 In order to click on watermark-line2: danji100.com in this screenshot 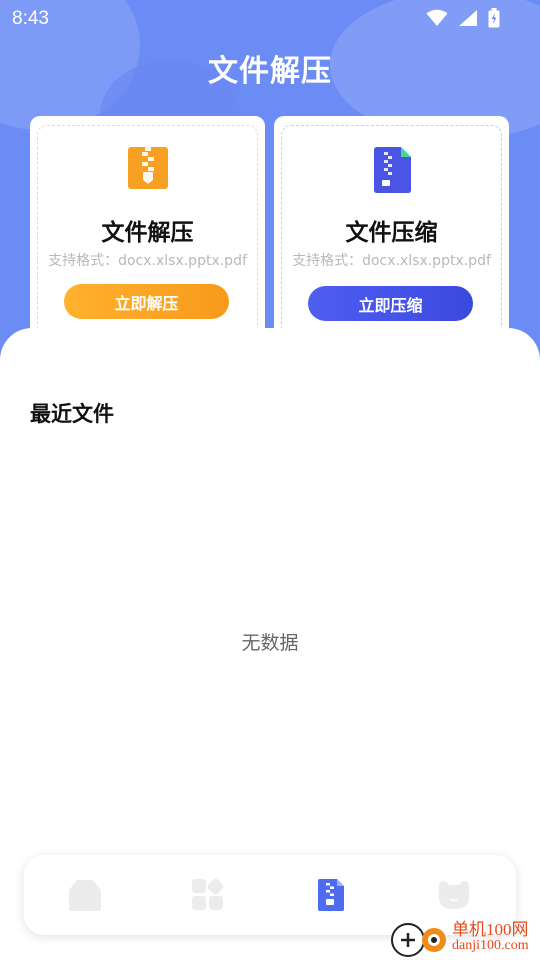, I will do `click(490, 945)`.